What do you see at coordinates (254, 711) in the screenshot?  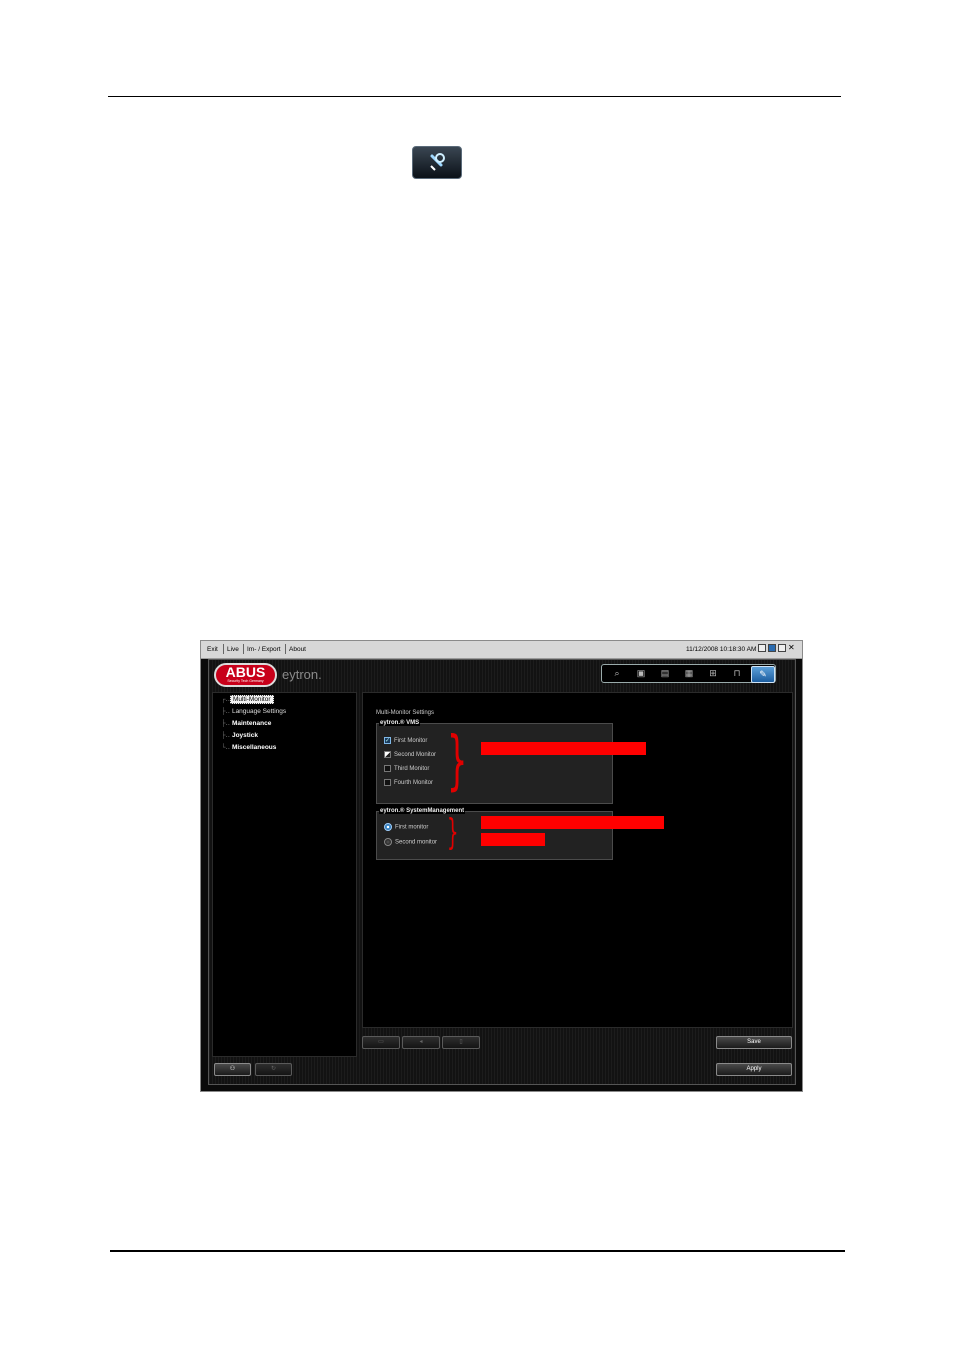 I see `tree-item-language-settings: ├‥ Language Settings` at bounding box center [254, 711].